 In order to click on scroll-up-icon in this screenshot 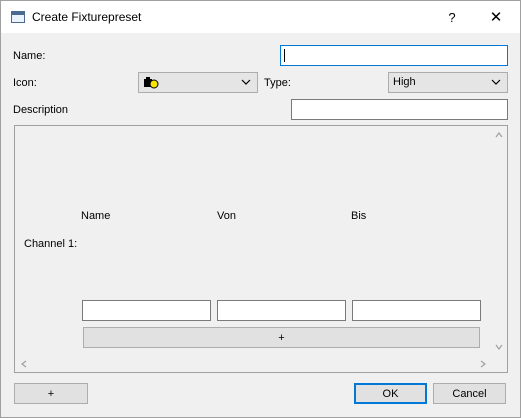, I will do `click(498, 134)`.